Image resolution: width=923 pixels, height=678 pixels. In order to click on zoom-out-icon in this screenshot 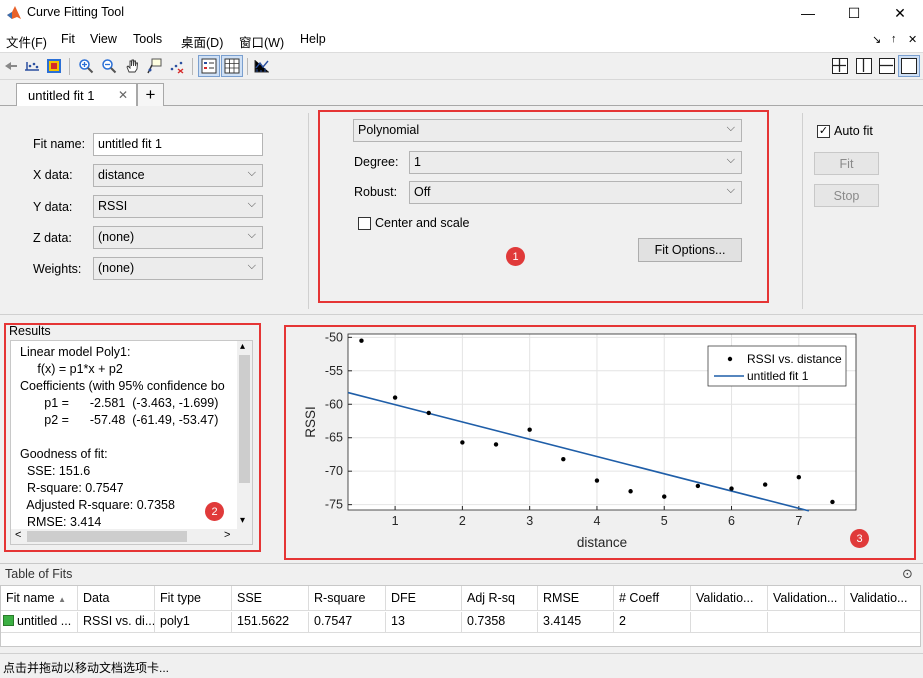, I will do `click(109, 66)`.